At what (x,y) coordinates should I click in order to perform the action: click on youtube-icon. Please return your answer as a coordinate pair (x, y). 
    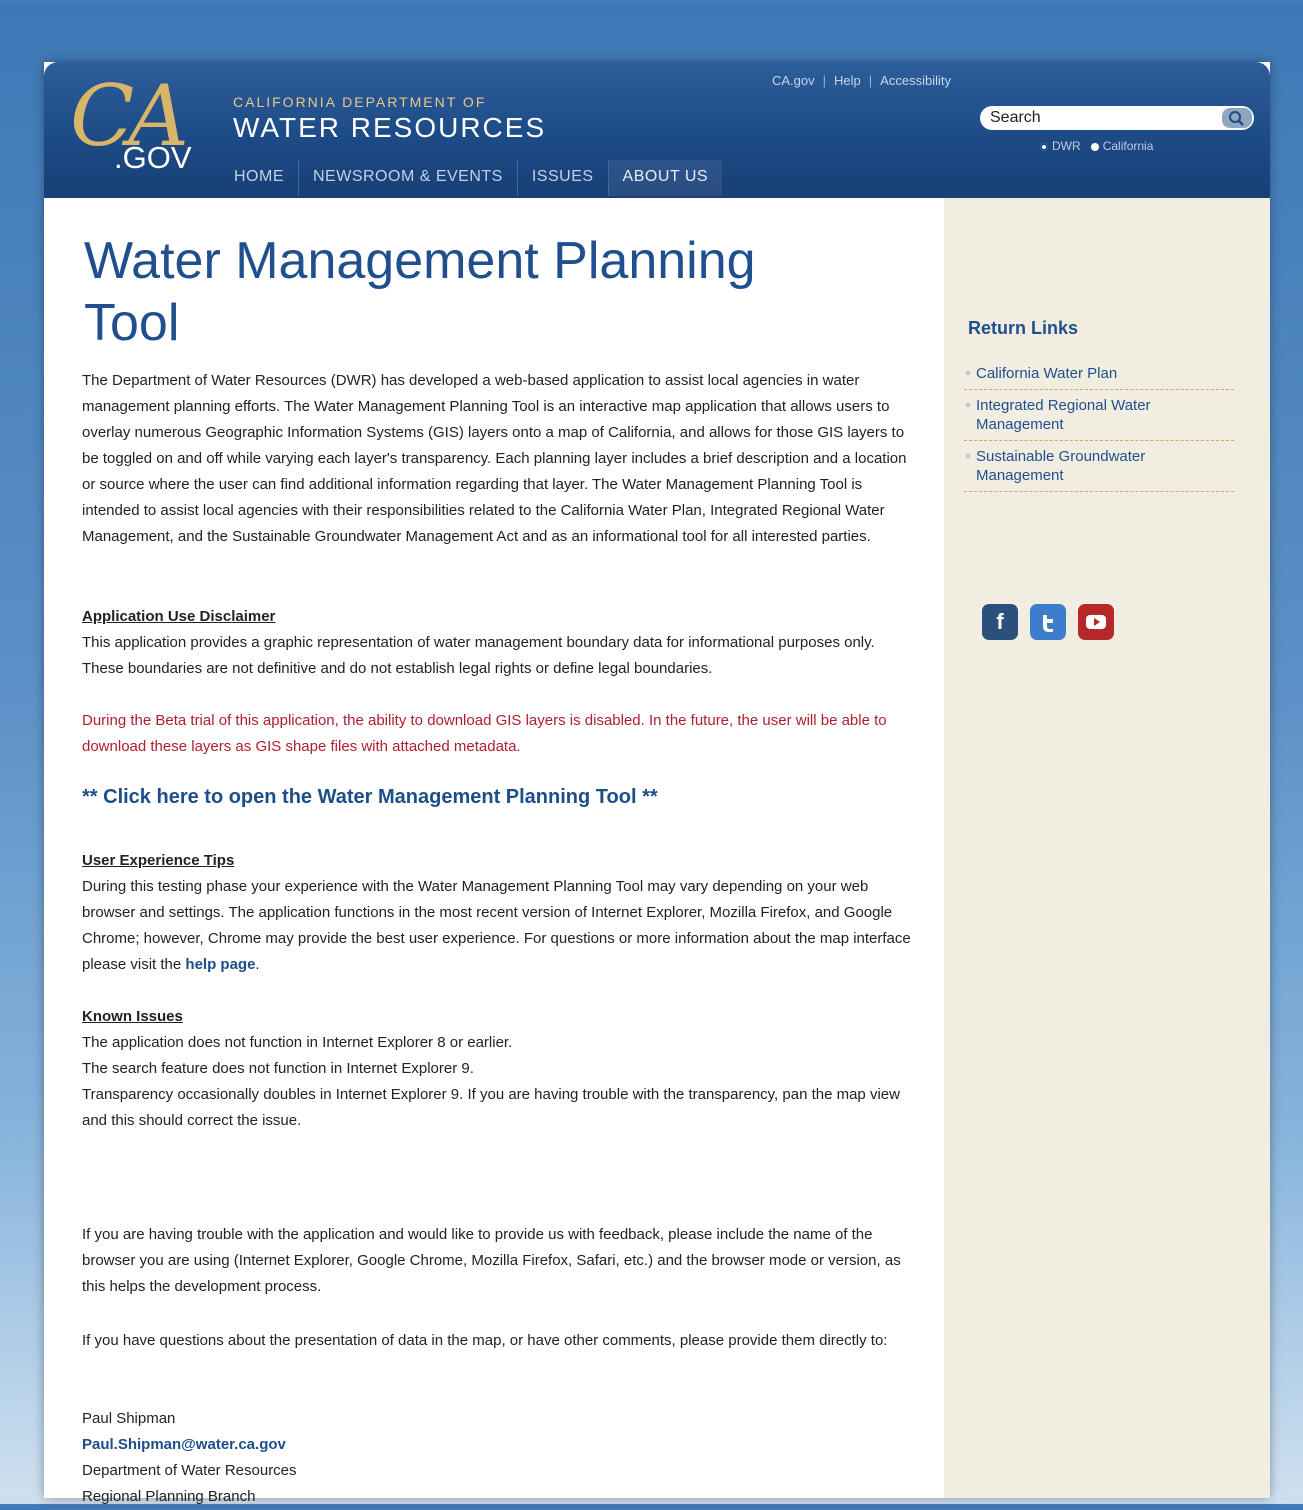
    Looking at the image, I should click on (1096, 622).